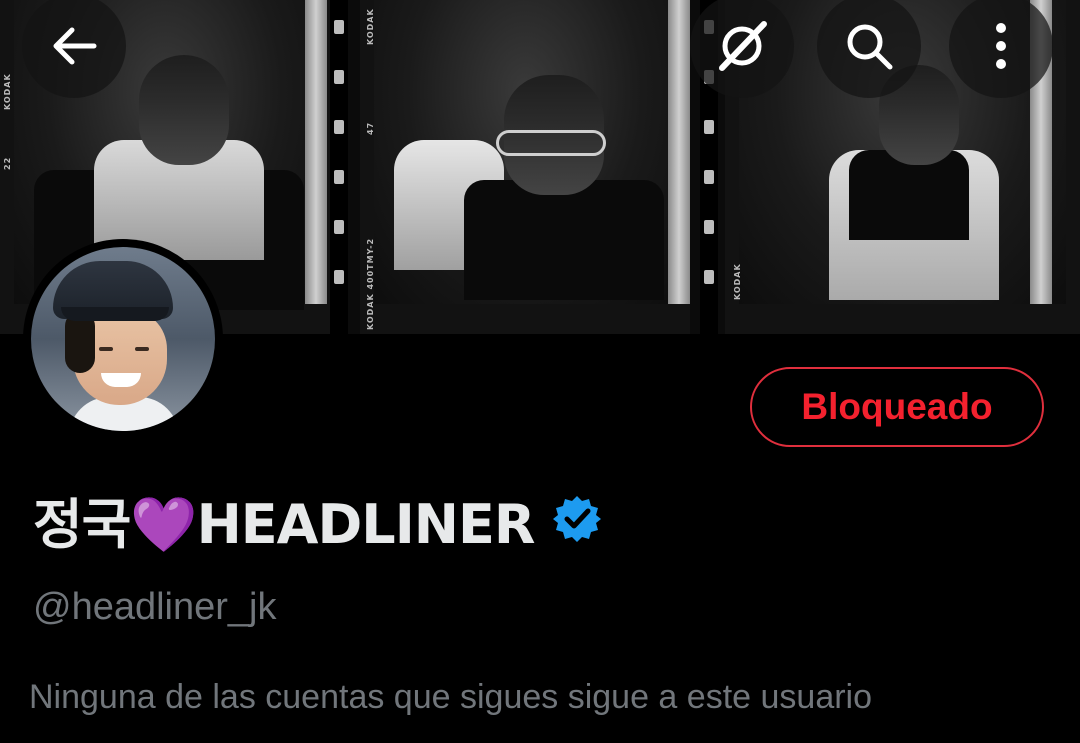 This screenshot has height=743, width=1080. What do you see at coordinates (870, 47) in the screenshot?
I see `search-icon` at bounding box center [870, 47].